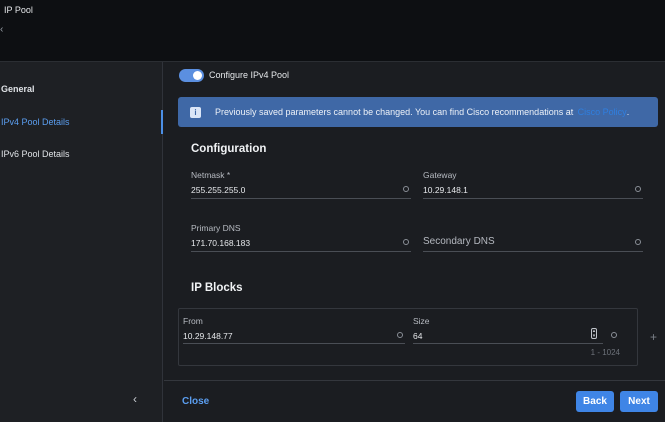 The width and height of the screenshot is (665, 422). What do you see at coordinates (417, 336) in the screenshot?
I see `size-input: 64` at bounding box center [417, 336].